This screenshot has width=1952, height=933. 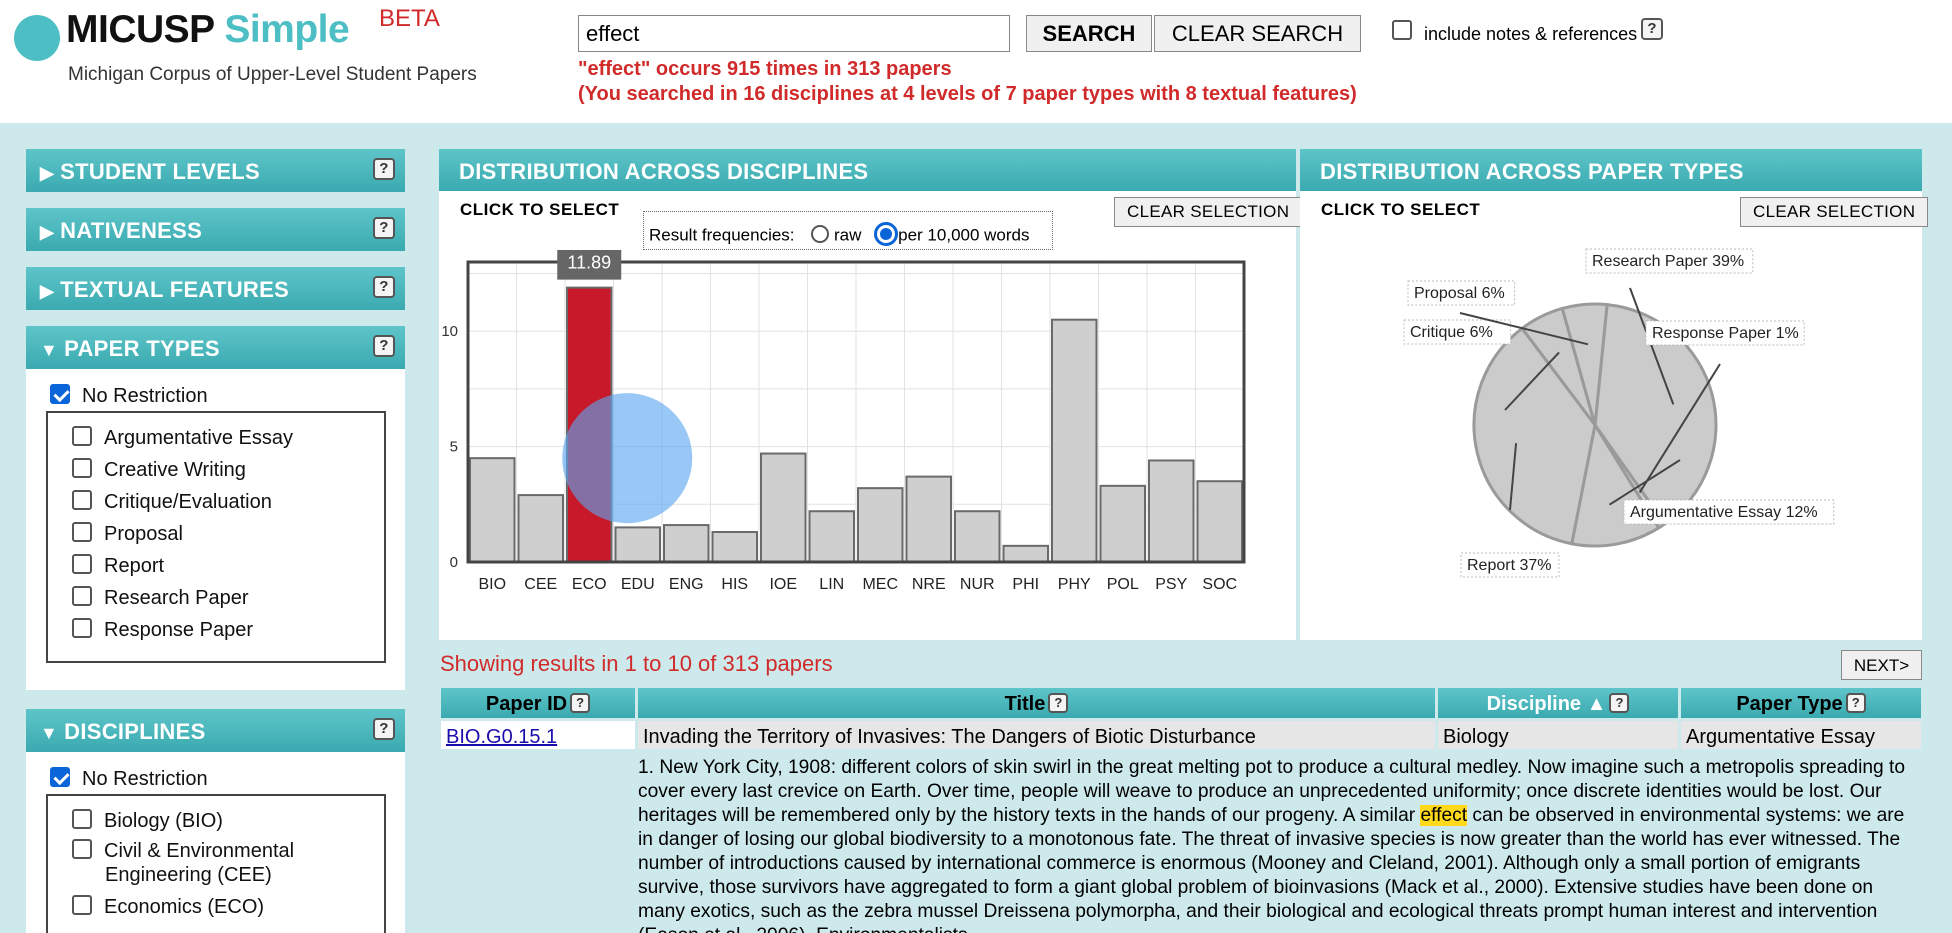 What do you see at coordinates (734, 547) in the screenshot?
I see `bar-his` at bounding box center [734, 547].